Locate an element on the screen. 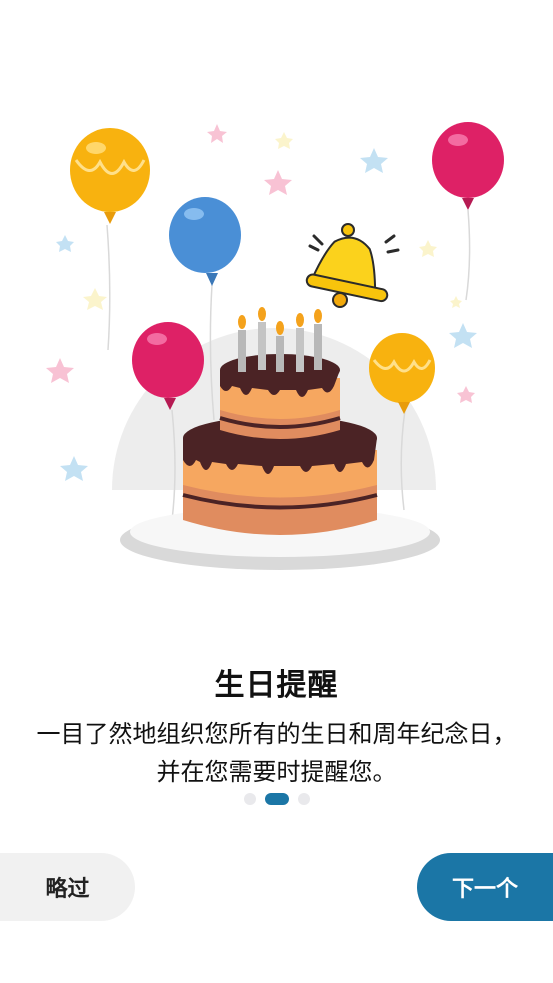 Image resolution: width=553 pixels, height=983 pixels. bell-icon is located at coordinates (352, 265).